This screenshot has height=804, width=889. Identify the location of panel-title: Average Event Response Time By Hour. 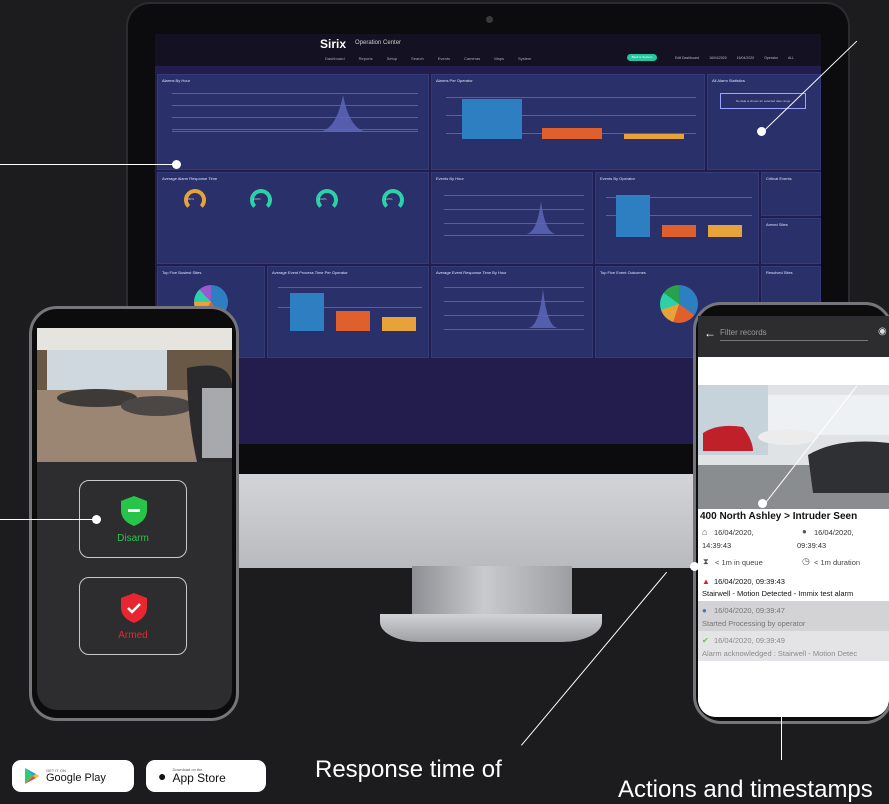
(471, 272).